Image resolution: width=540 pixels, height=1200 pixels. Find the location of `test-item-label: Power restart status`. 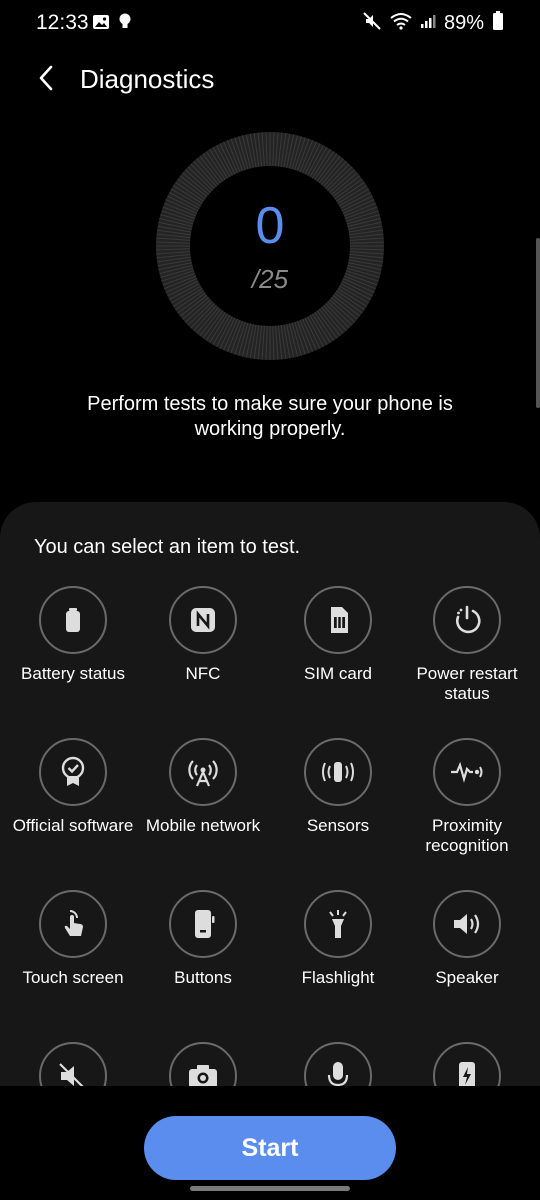

test-item-label: Power restart status is located at coordinates (467, 683).